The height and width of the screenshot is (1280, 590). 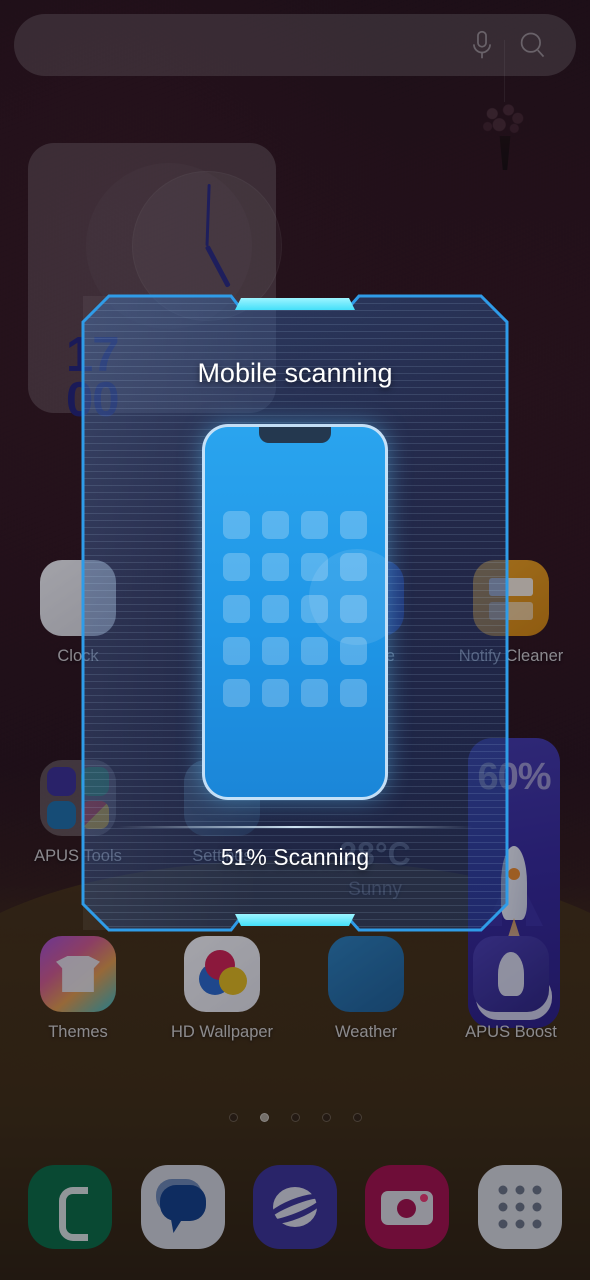 I want to click on phone-scan-illustration, so click(x=295, y=612).